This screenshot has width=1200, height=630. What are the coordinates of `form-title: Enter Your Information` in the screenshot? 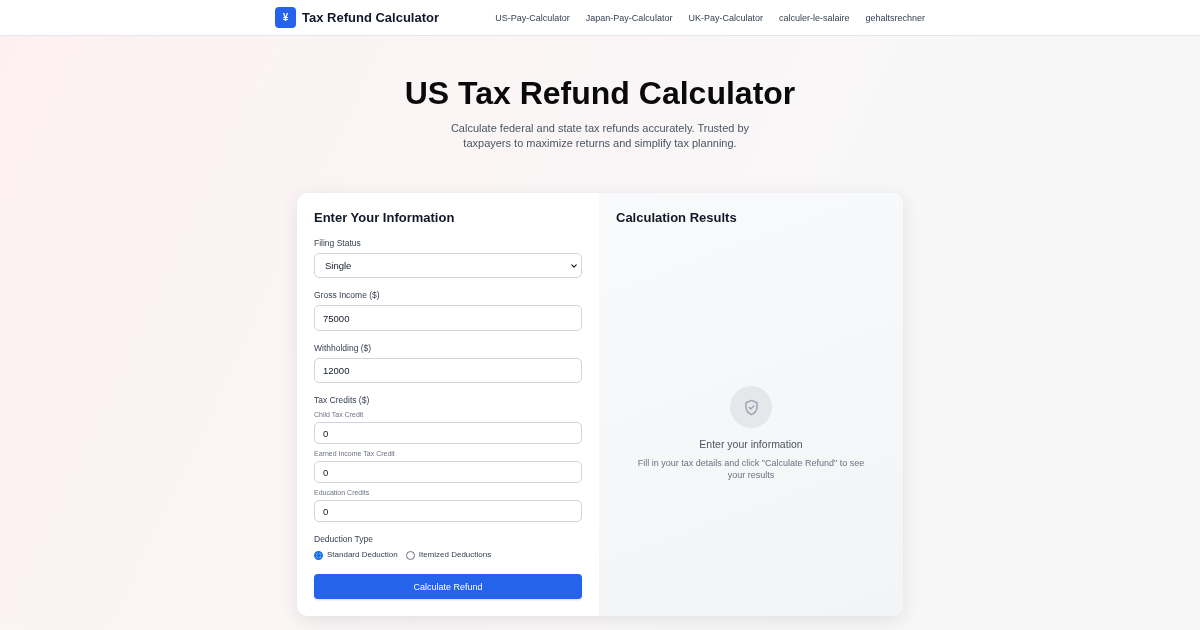 It's located at (384, 218).